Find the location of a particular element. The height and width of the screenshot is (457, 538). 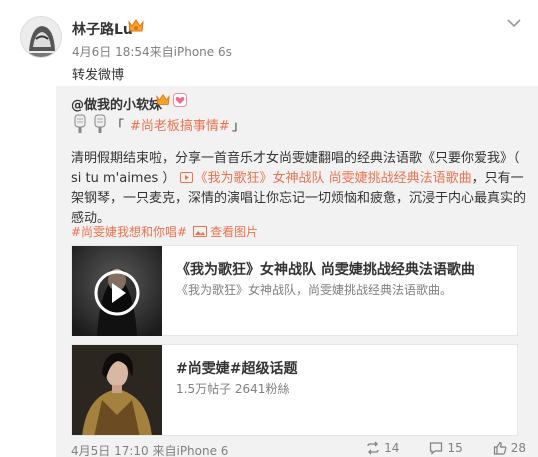

repost-button: 14 is located at coordinates (382, 448).